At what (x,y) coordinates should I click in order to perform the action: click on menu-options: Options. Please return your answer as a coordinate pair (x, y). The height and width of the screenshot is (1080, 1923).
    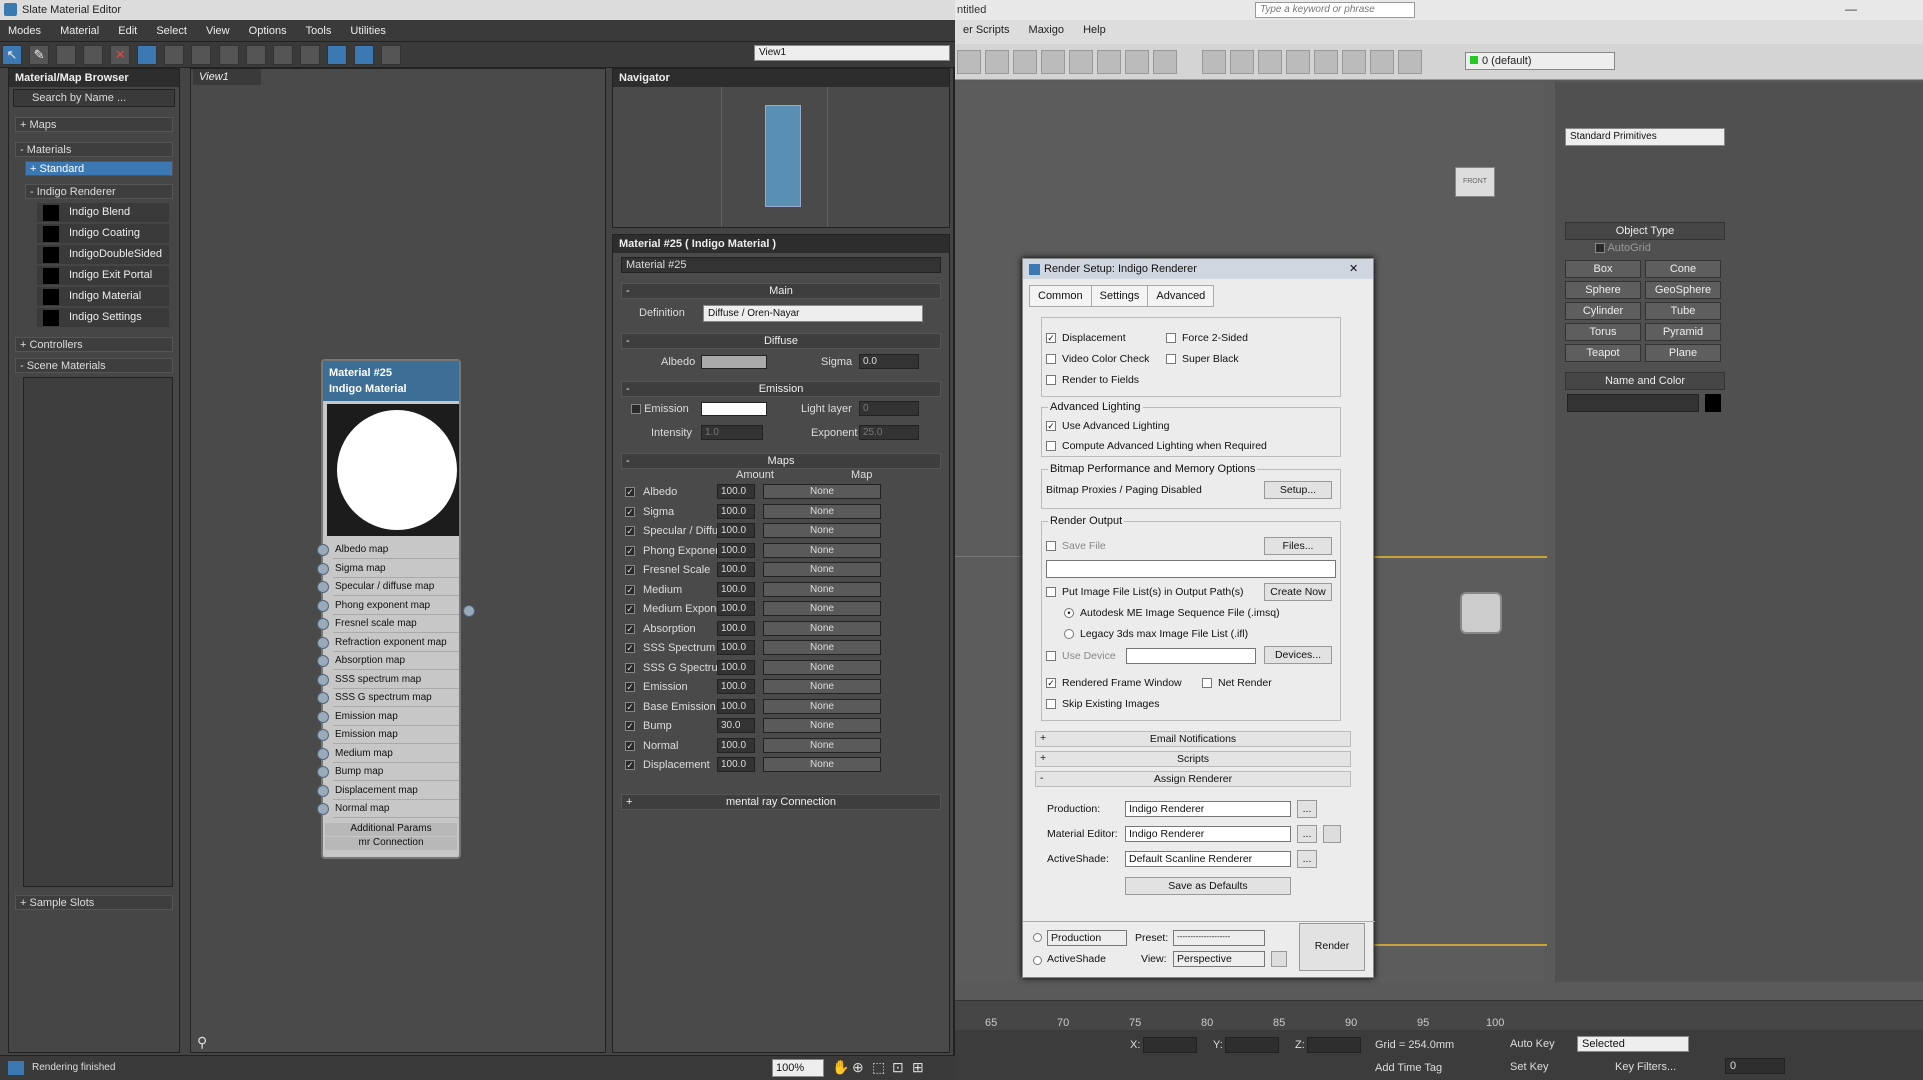
    Looking at the image, I should click on (268, 31).